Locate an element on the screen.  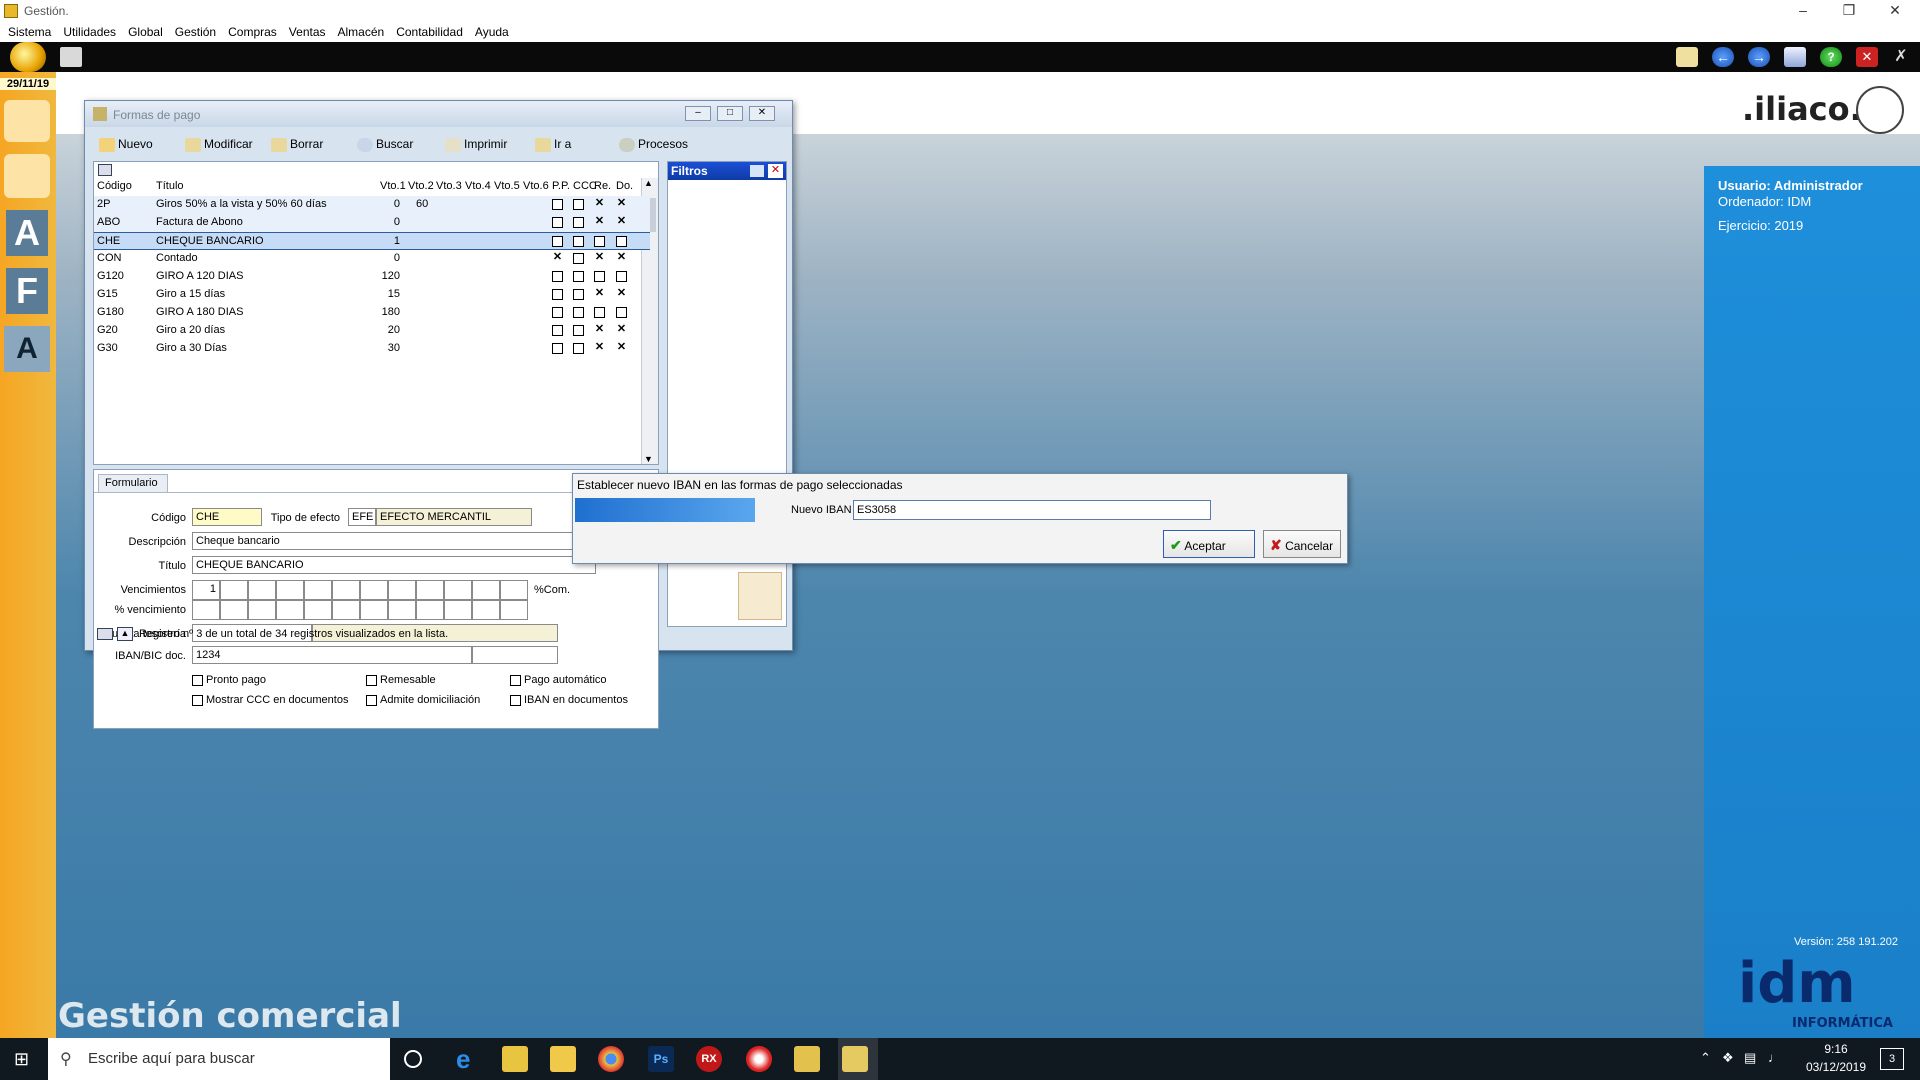
filters-pin-icon is located at coordinates (757, 171).